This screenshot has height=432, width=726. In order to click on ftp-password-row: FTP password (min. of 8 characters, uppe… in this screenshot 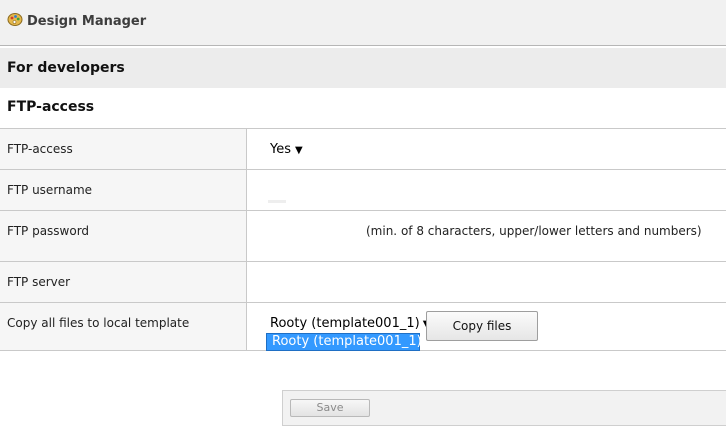, I will do `click(363, 236)`.